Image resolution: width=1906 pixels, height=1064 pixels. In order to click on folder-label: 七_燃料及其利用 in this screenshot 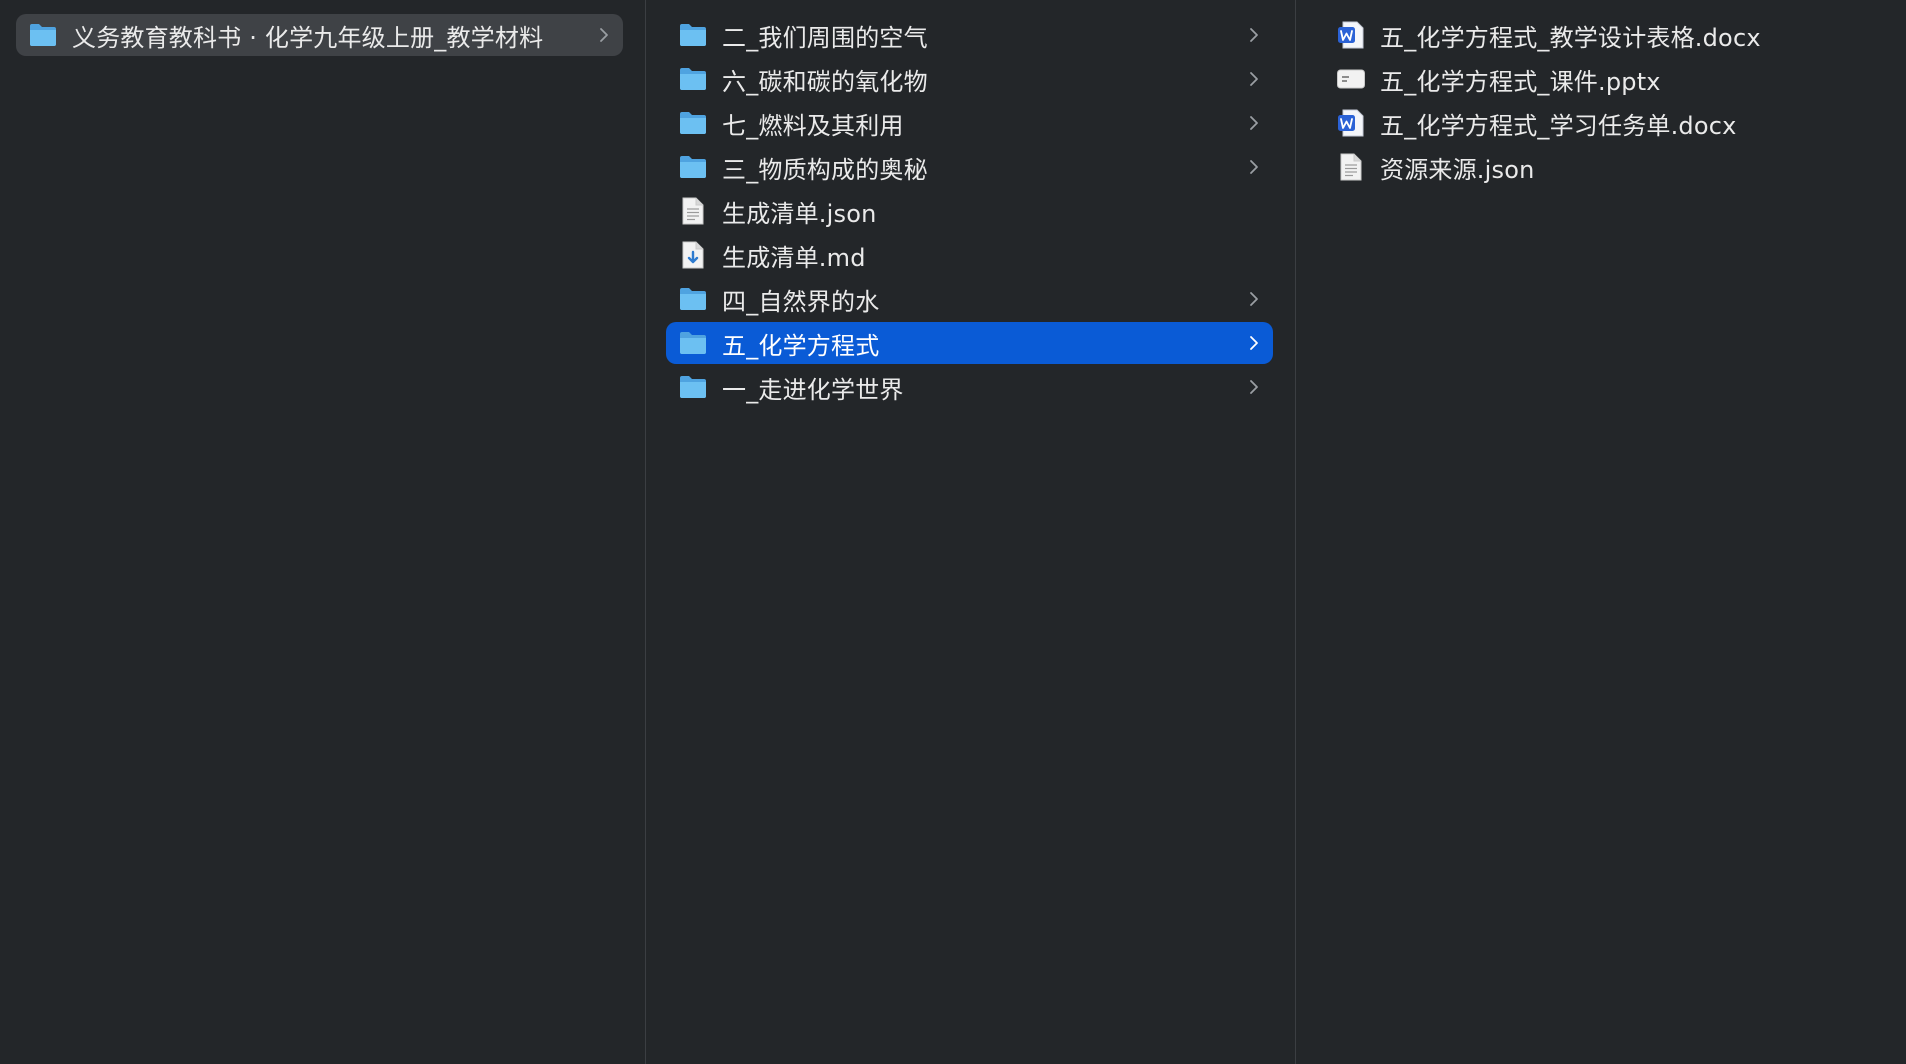, I will do `click(813, 125)`.